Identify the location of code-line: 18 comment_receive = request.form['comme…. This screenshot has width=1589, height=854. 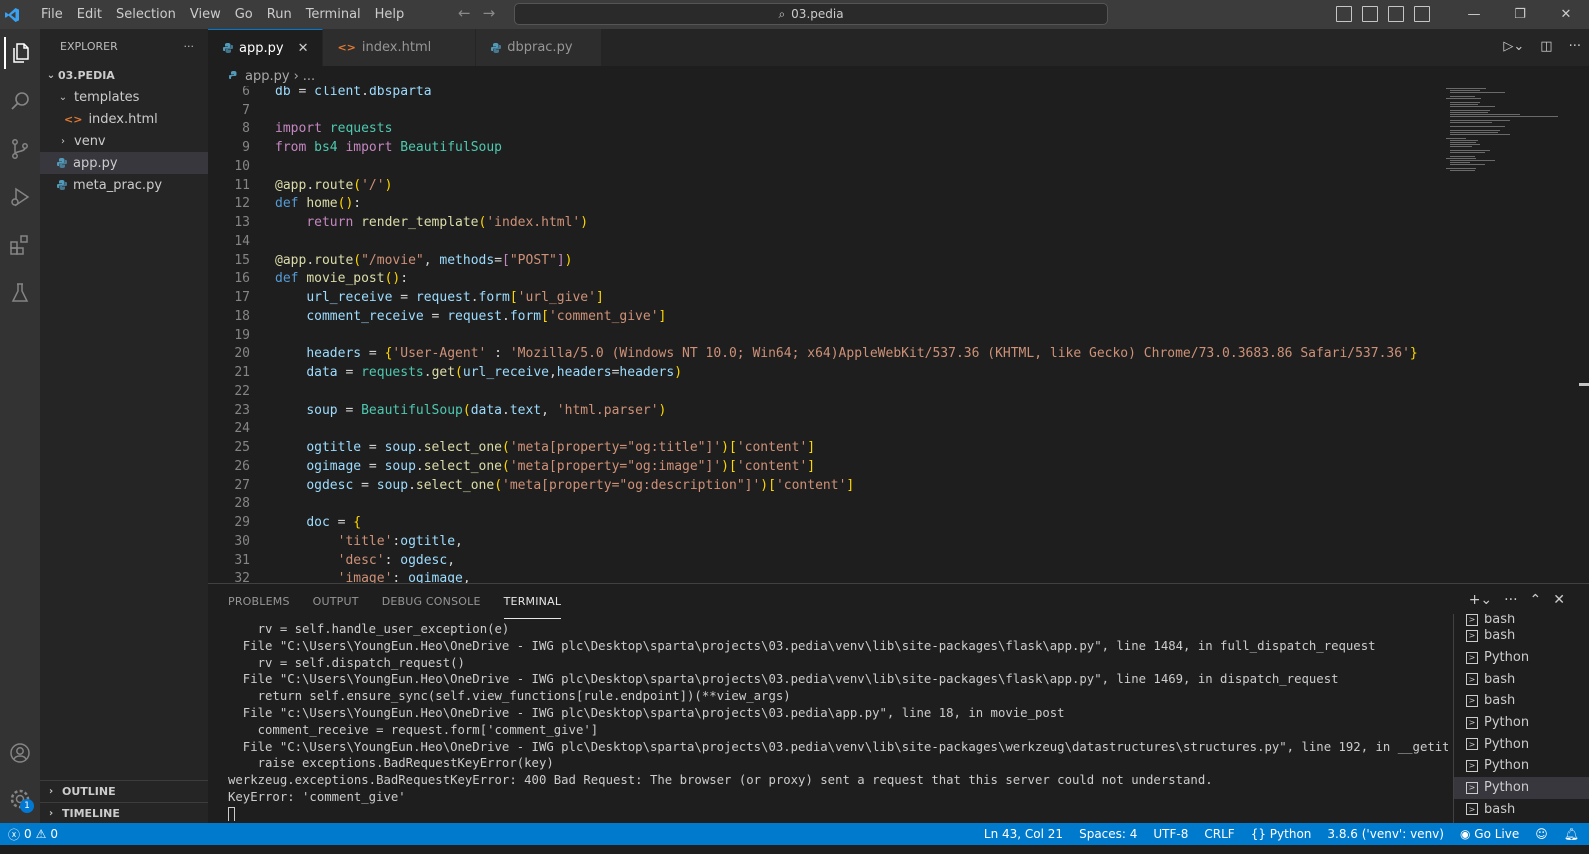
(813, 316).